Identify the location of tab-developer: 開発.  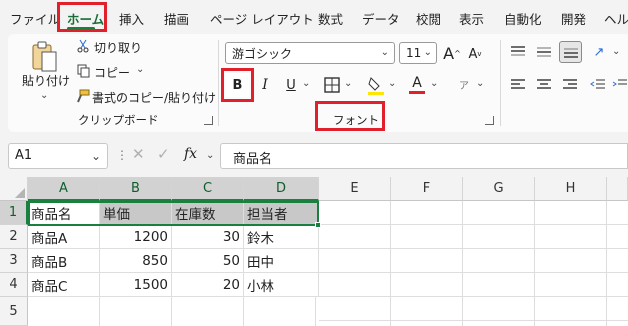
(573, 18).